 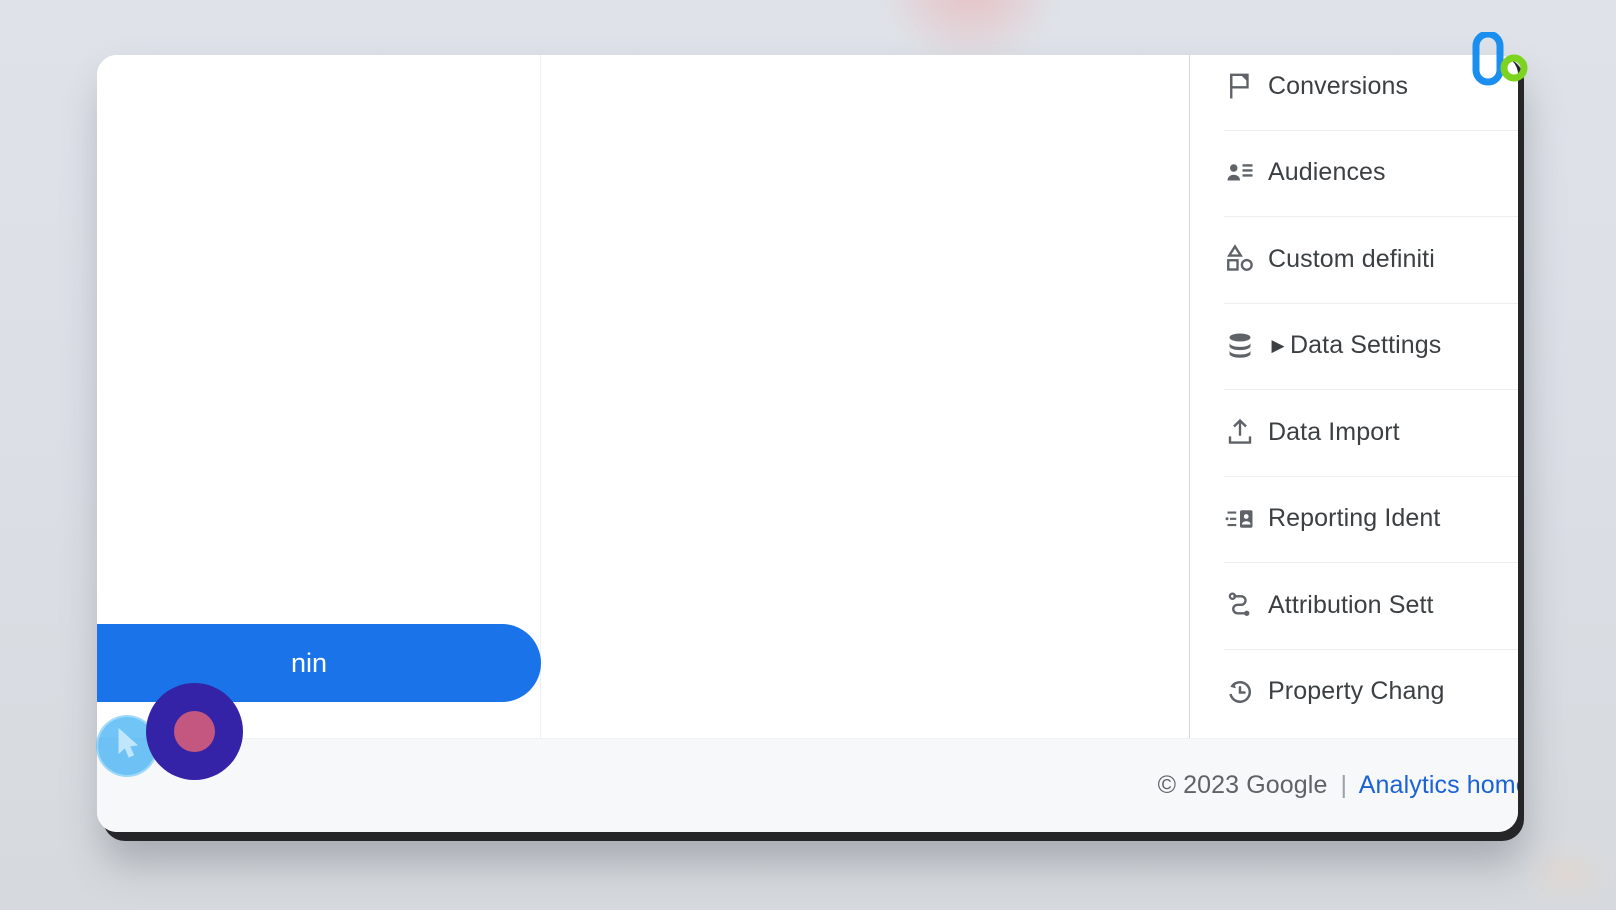 What do you see at coordinates (1338, 785) in the screenshot?
I see `footer-text: © 2023 Google | Analytics home | Ter` at bounding box center [1338, 785].